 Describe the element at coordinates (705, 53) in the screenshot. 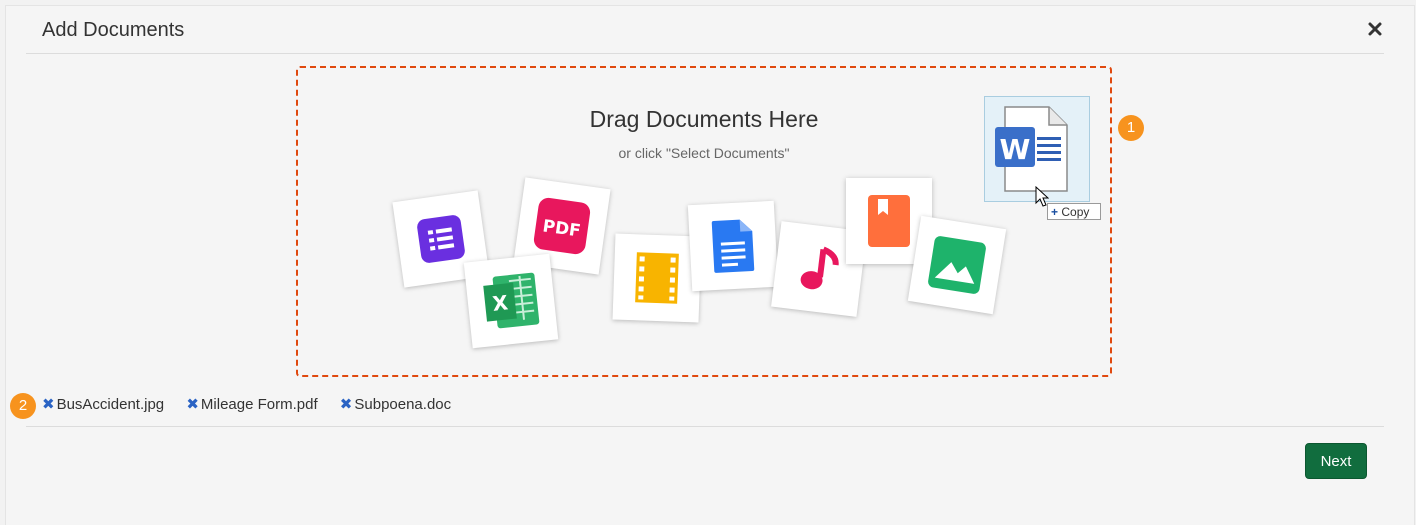

I see `header-divider` at that location.